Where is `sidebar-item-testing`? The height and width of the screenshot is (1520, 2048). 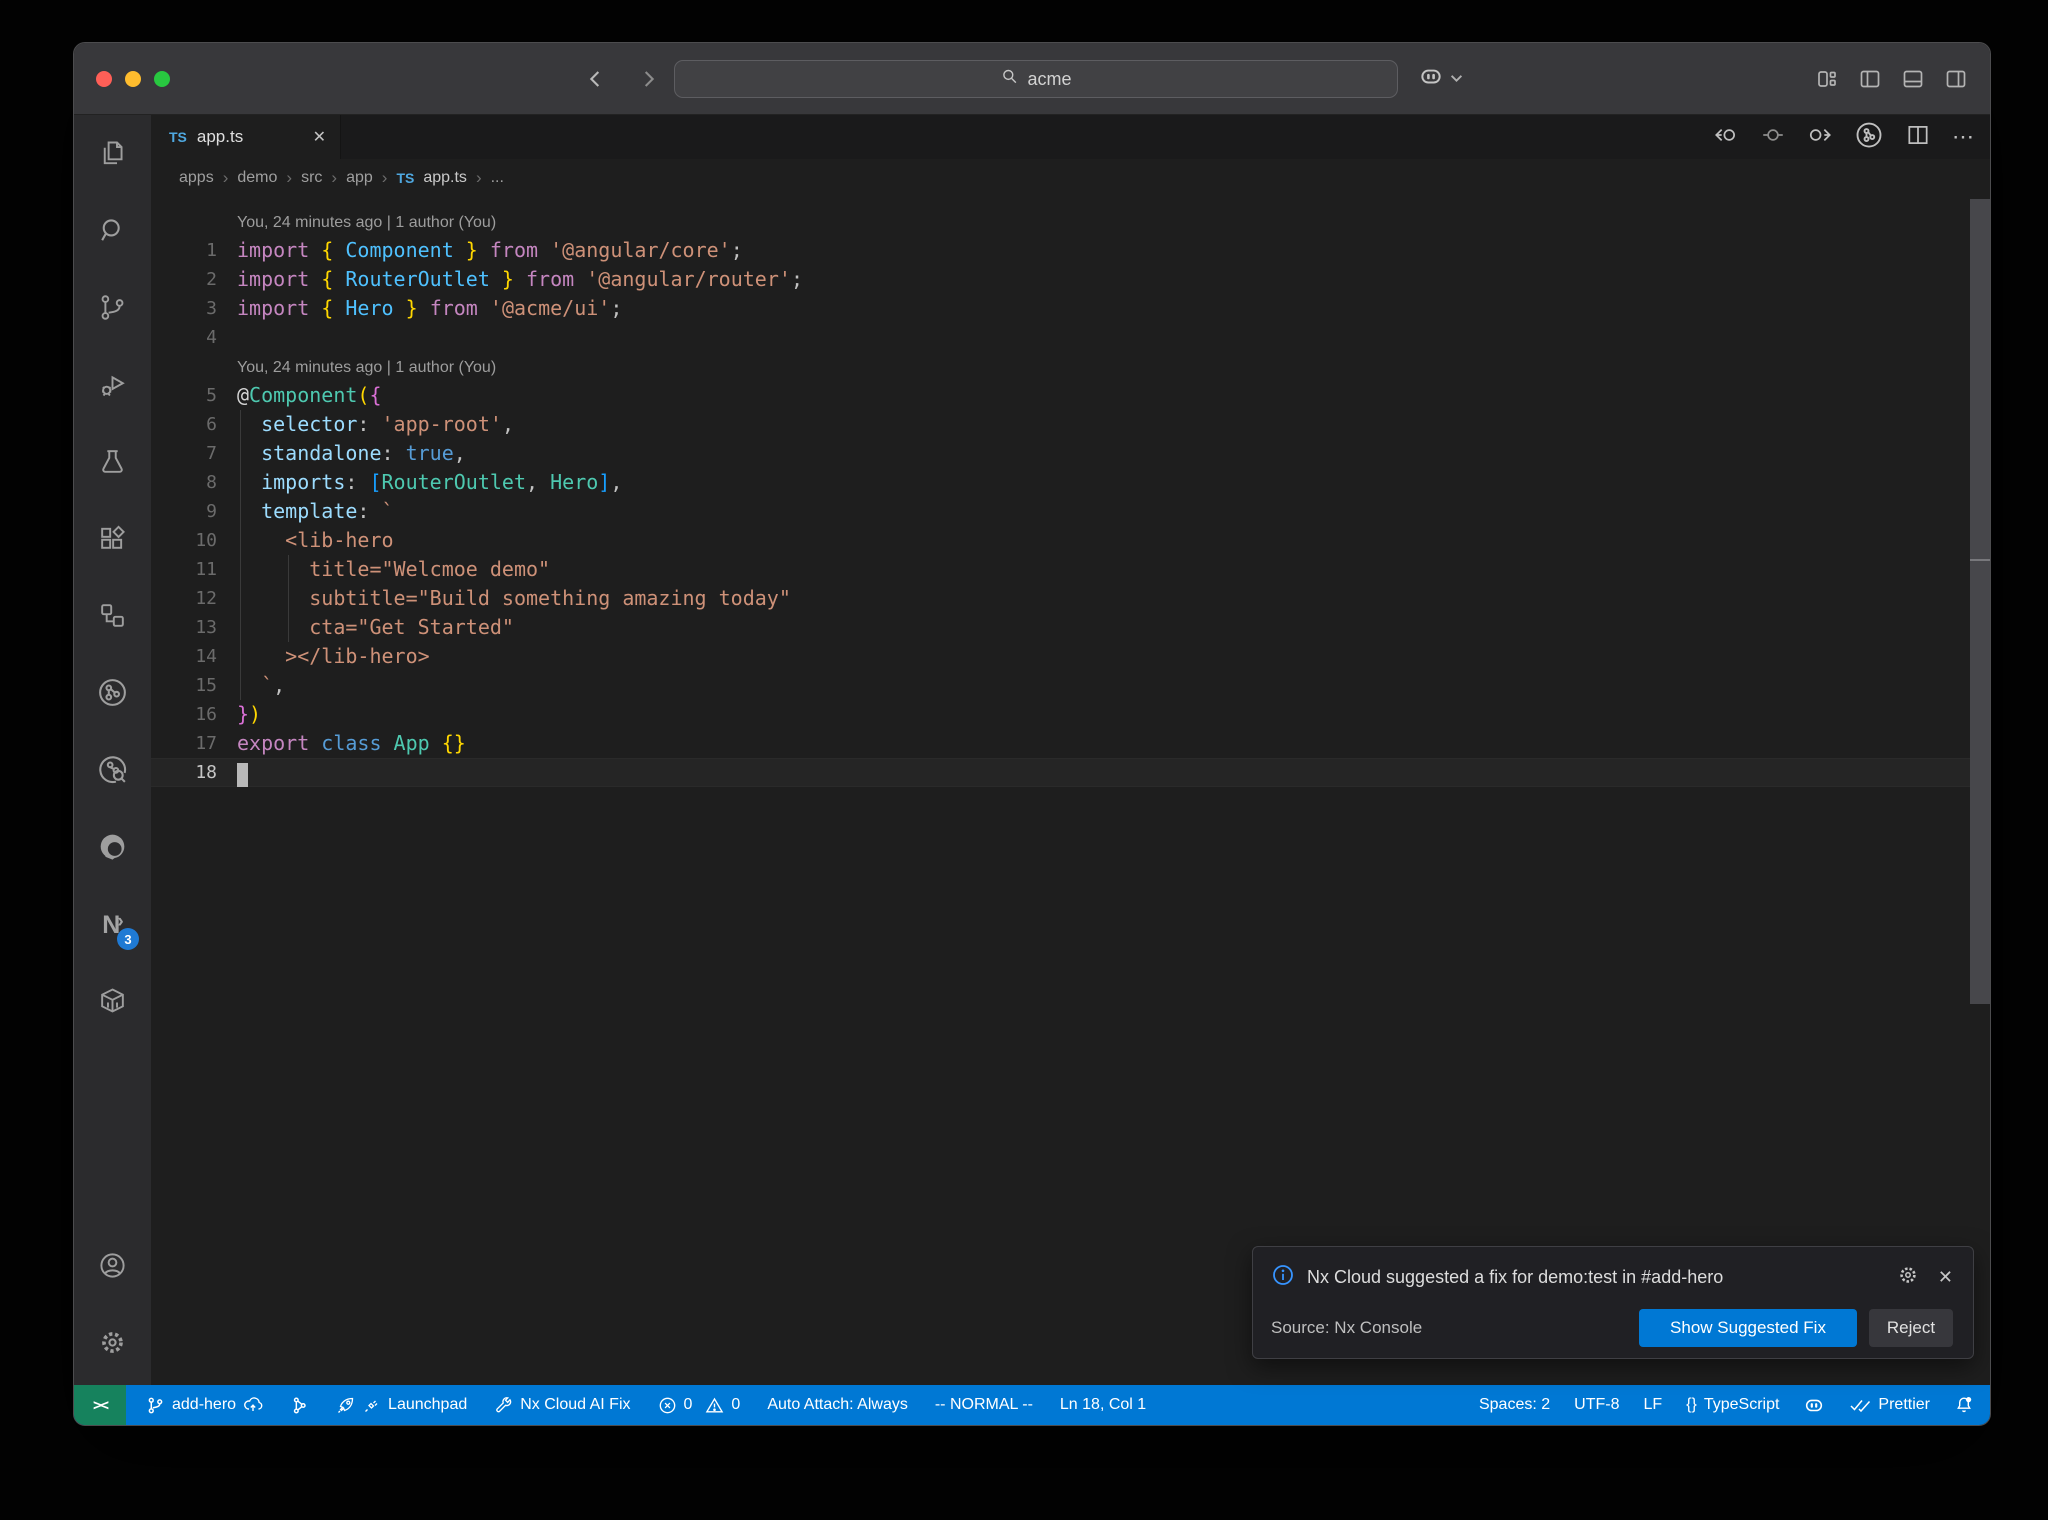 sidebar-item-testing is located at coordinates (112, 463).